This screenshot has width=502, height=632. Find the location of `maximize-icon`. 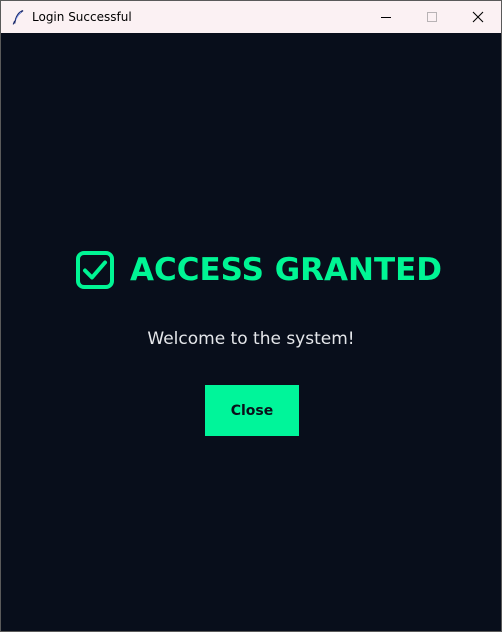

maximize-icon is located at coordinates (432, 17).